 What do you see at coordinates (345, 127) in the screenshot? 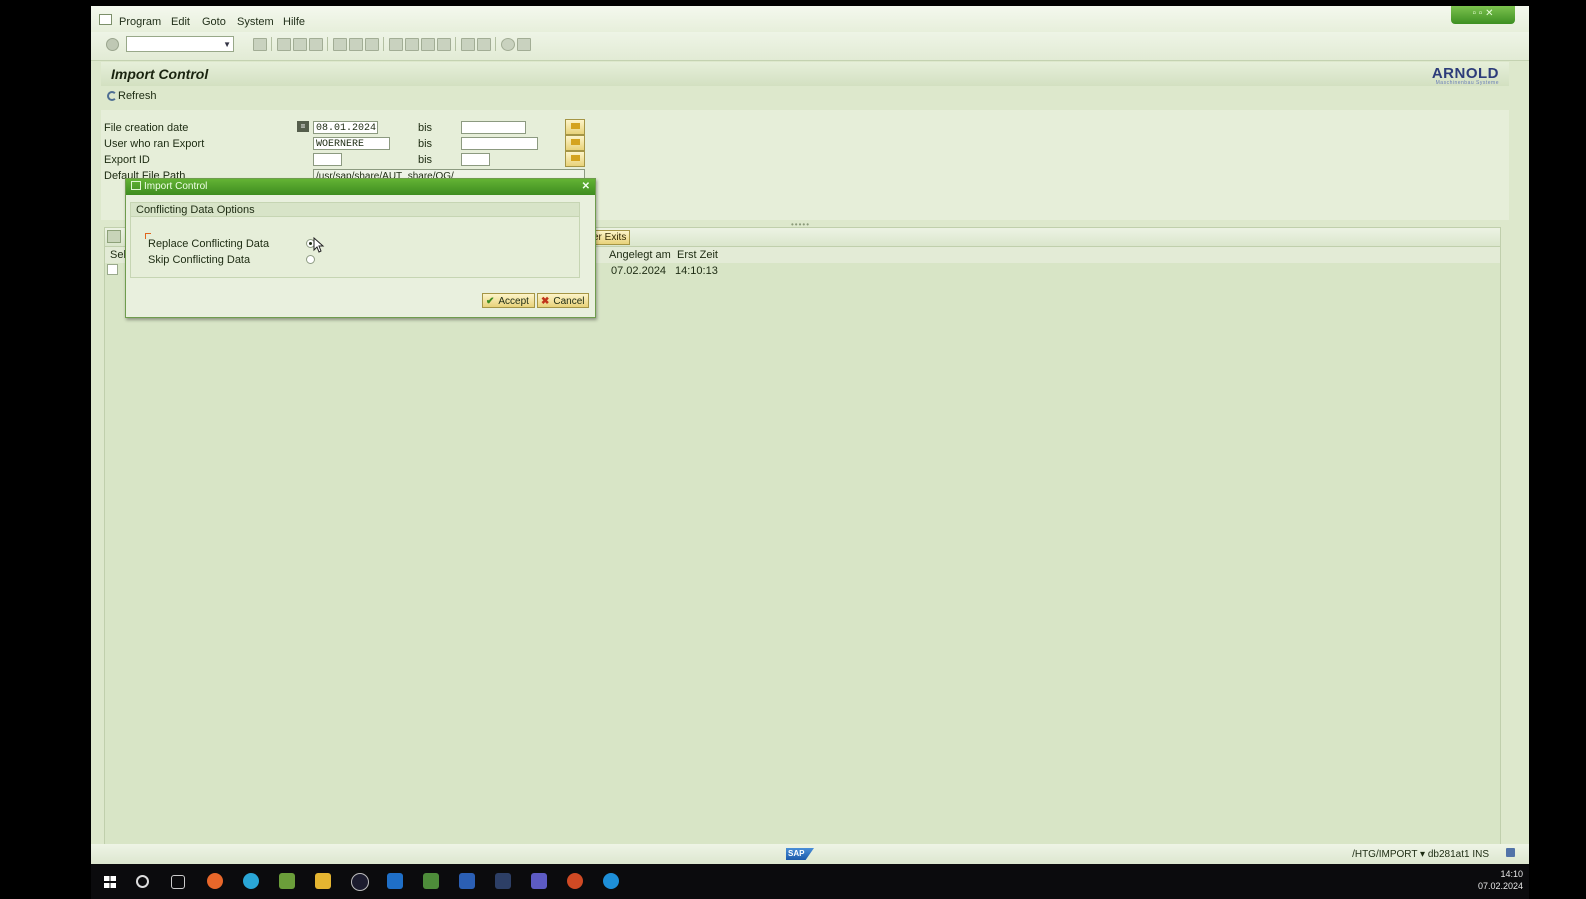
I see `file-creation-date-from: 08.01.2024` at bounding box center [345, 127].